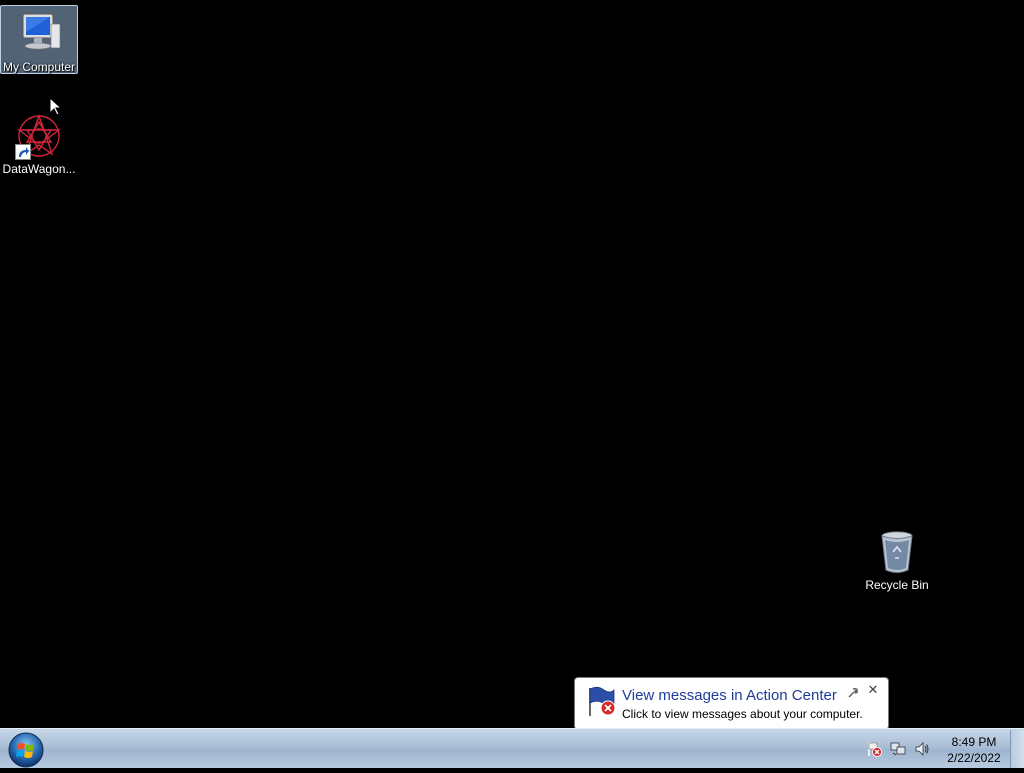 The image size is (1024, 773). What do you see at coordinates (873, 690) in the screenshot?
I see `close-icon: ✕` at bounding box center [873, 690].